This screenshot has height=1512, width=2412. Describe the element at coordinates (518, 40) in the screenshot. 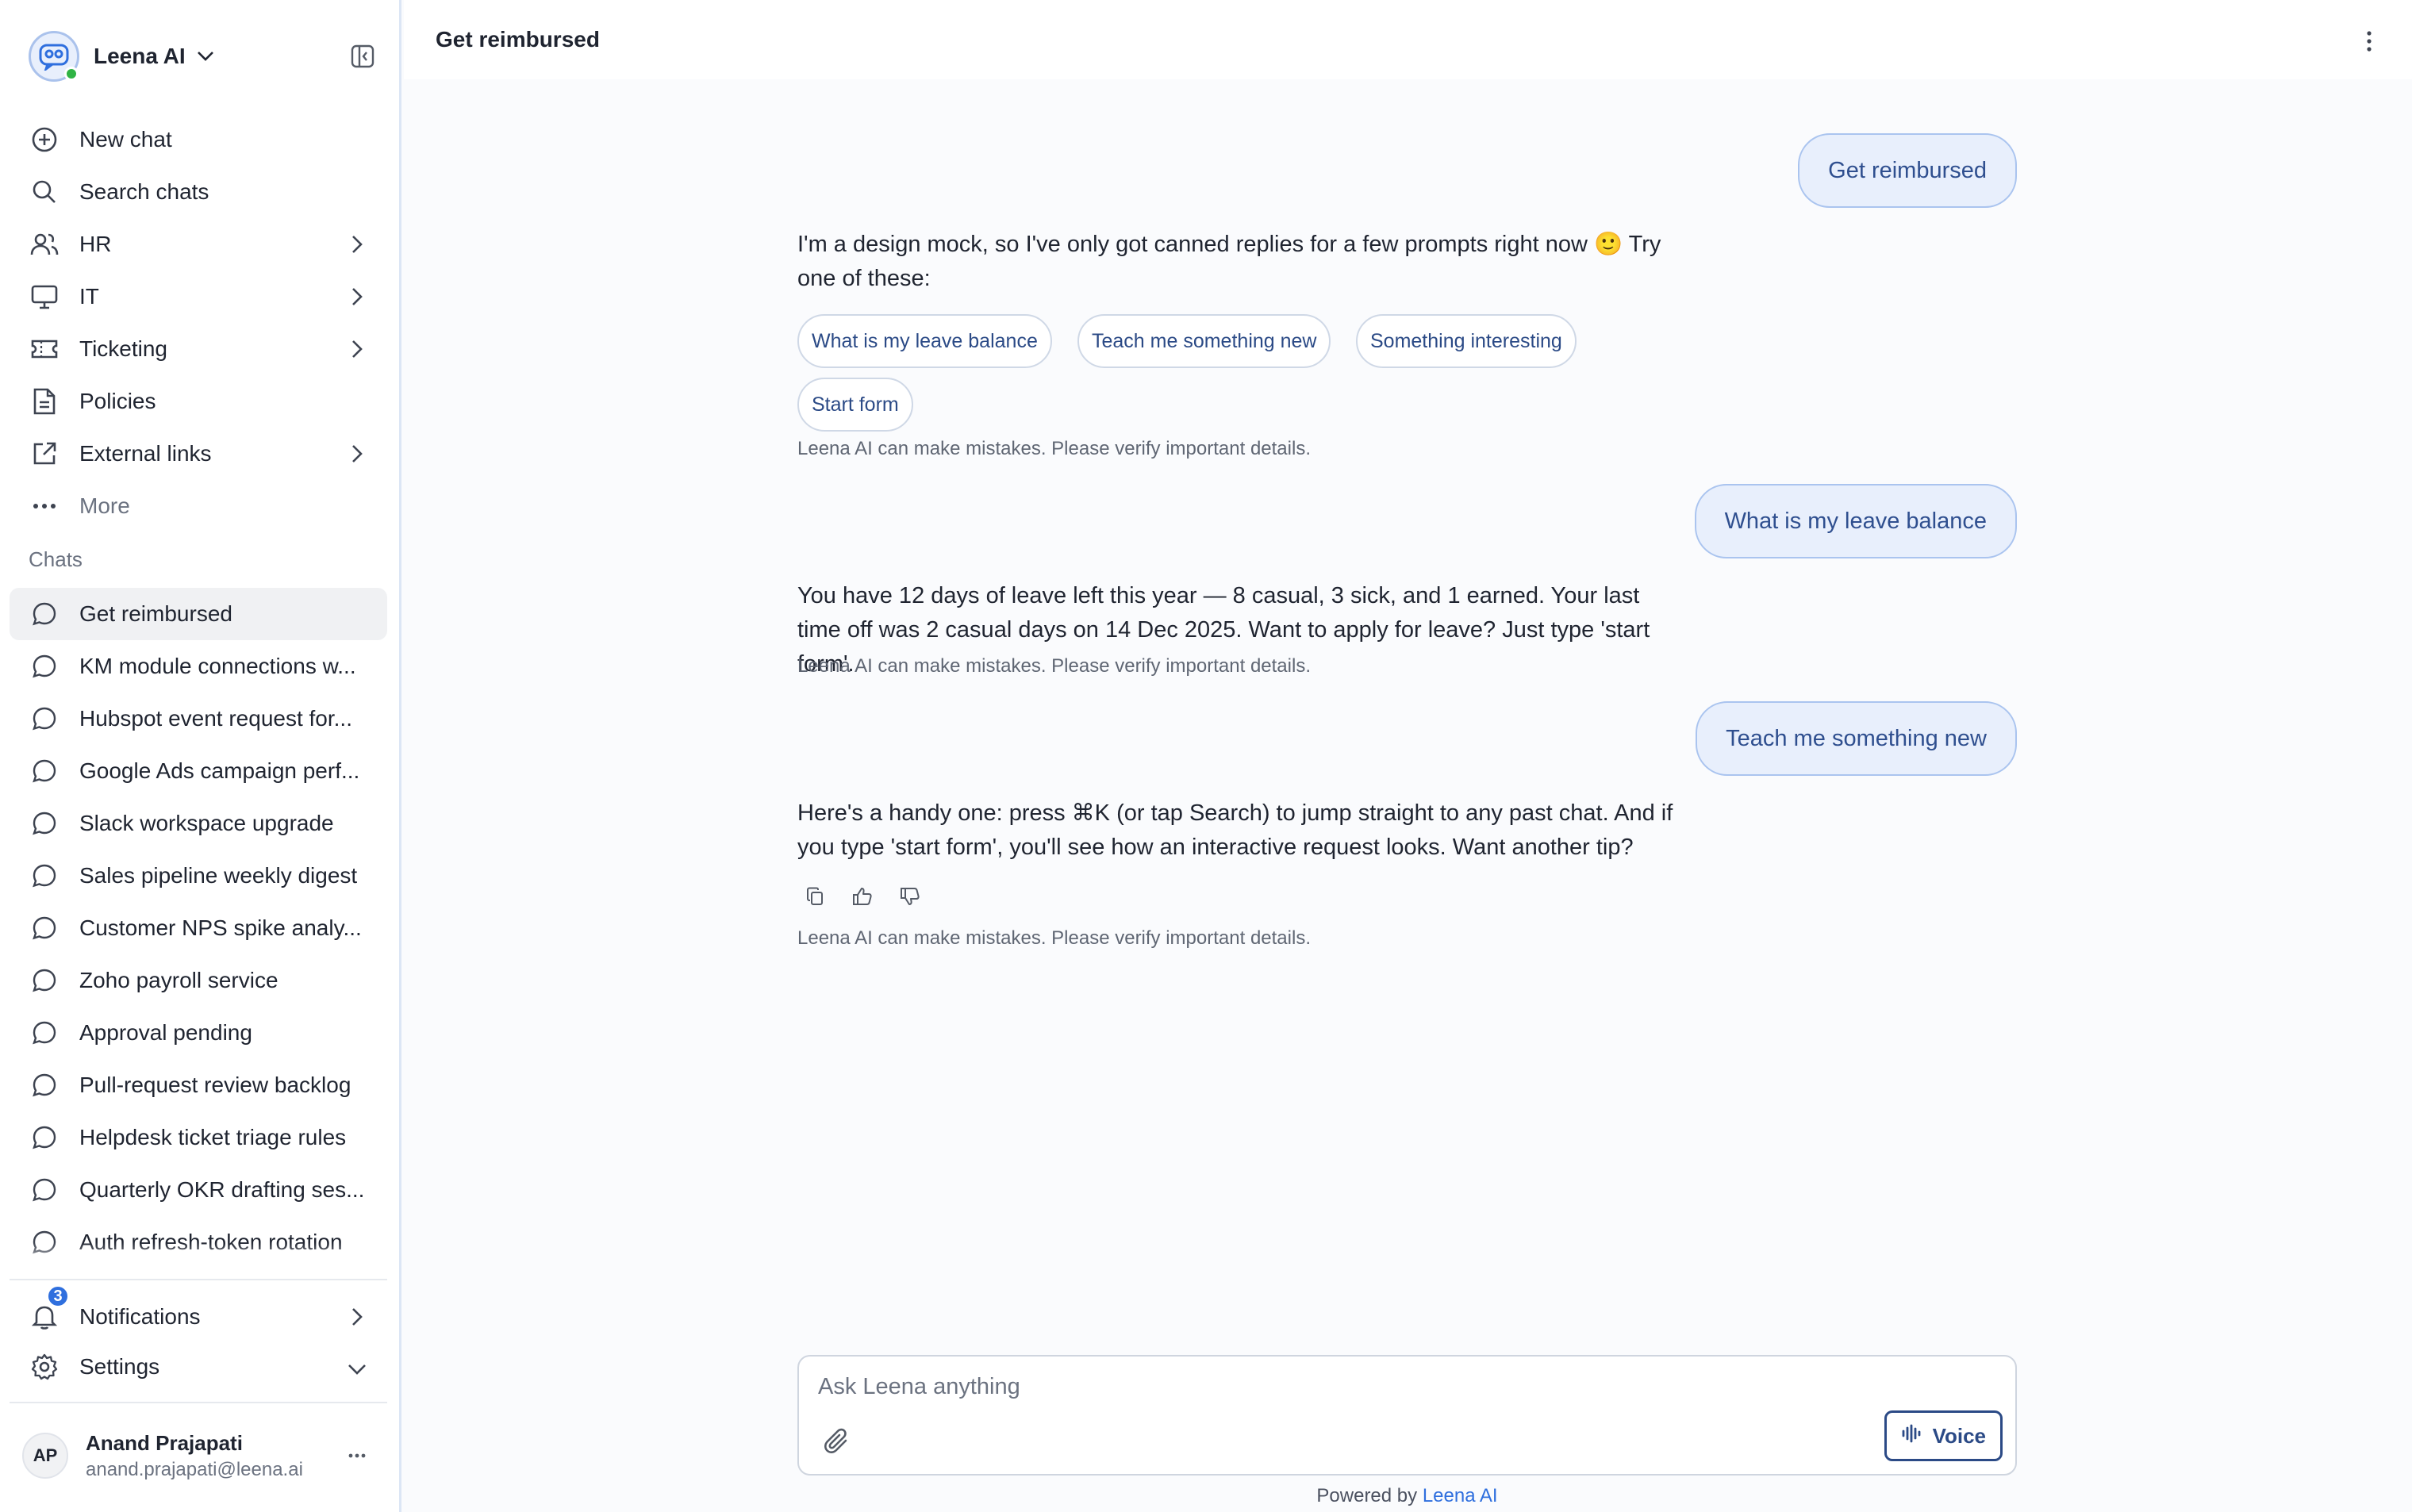

I see `page-title: Get reimbursed` at that location.